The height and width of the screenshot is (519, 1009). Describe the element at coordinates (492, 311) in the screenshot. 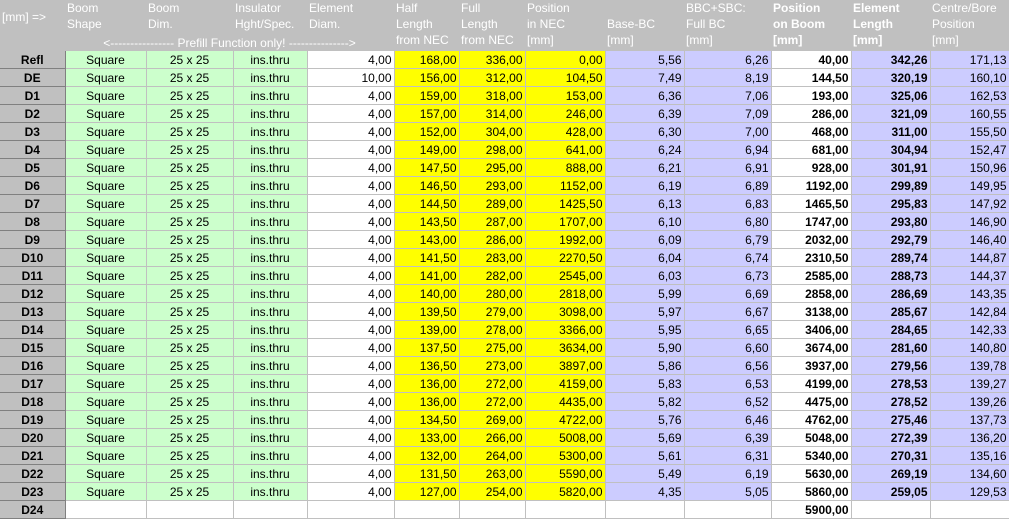

I see `cell-full-length: 279,00` at that location.